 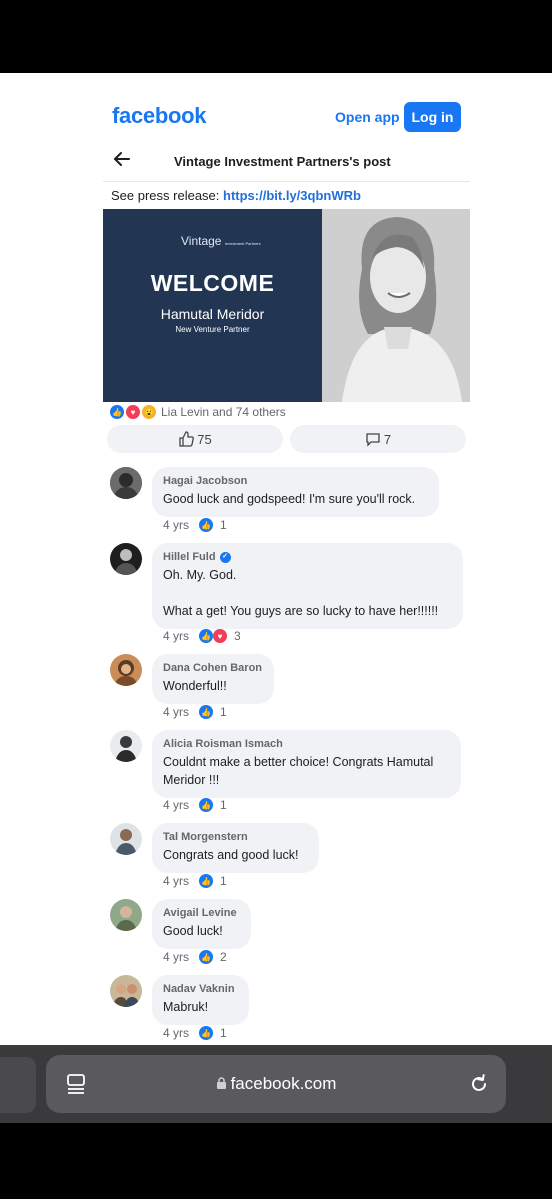 What do you see at coordinates (479, 1084) in the screenshot?
I see `reload-icon` at bounding box center [479, 1084].